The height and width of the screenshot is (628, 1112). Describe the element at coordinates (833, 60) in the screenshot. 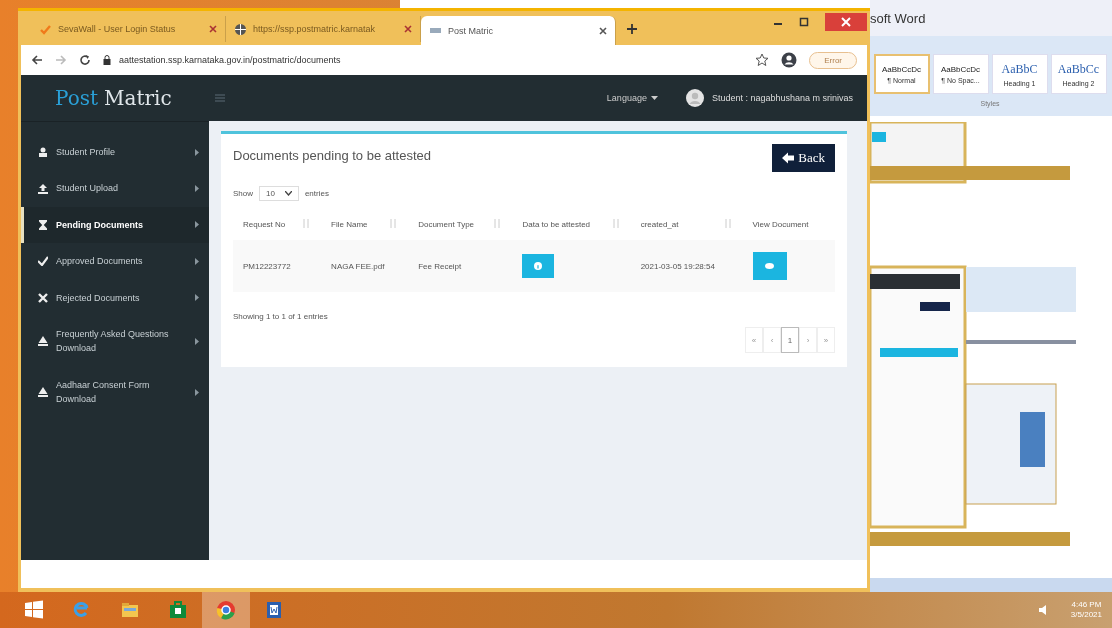

I see `profile-button: Error` at that location.